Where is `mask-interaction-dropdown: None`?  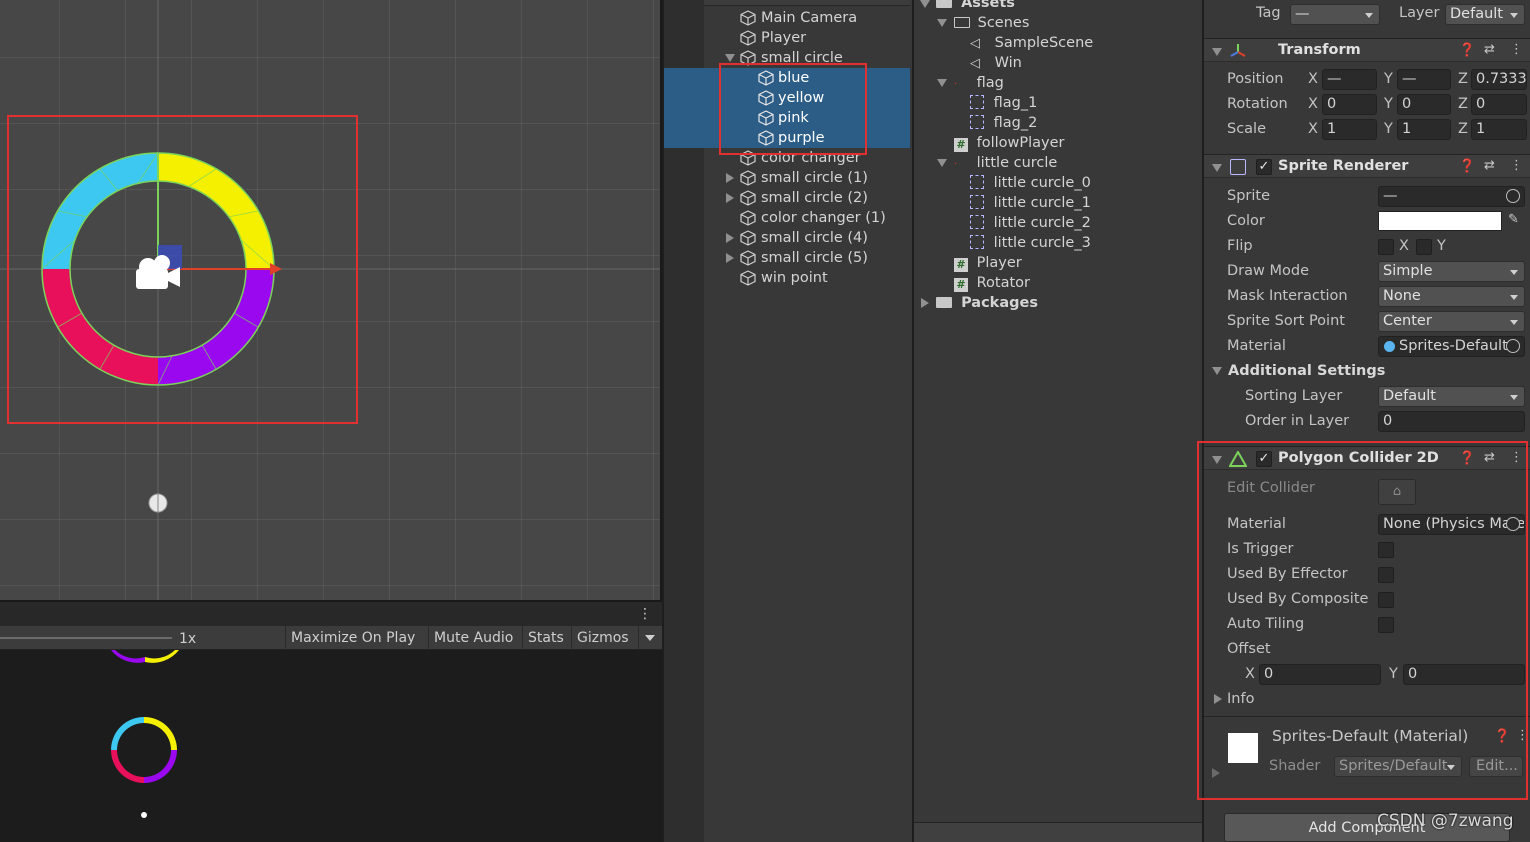
mask-interaction-dropdown: None is located at coordinates (1451, 296).